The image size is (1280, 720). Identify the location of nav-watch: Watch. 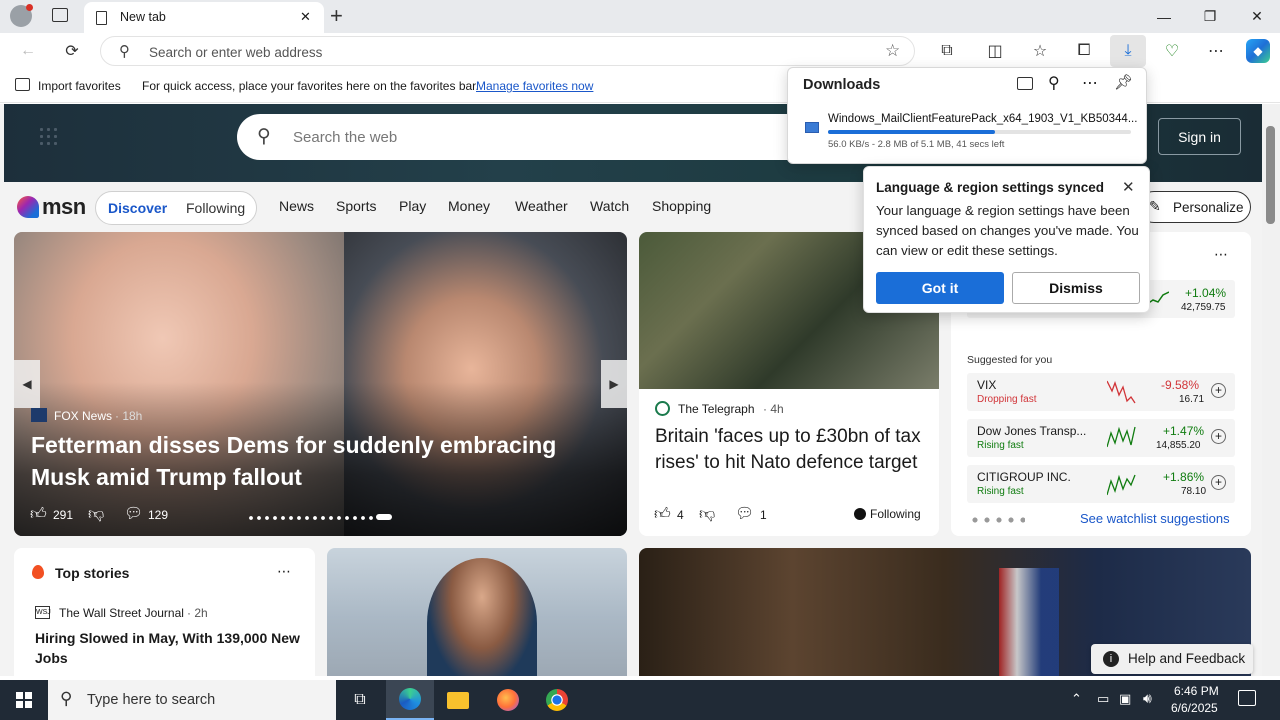
(609, 206).